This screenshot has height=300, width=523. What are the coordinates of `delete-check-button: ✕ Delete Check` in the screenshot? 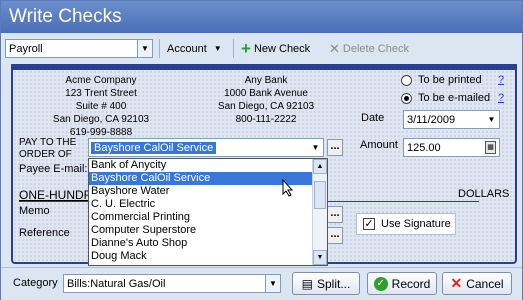 It's located at (369, 48).